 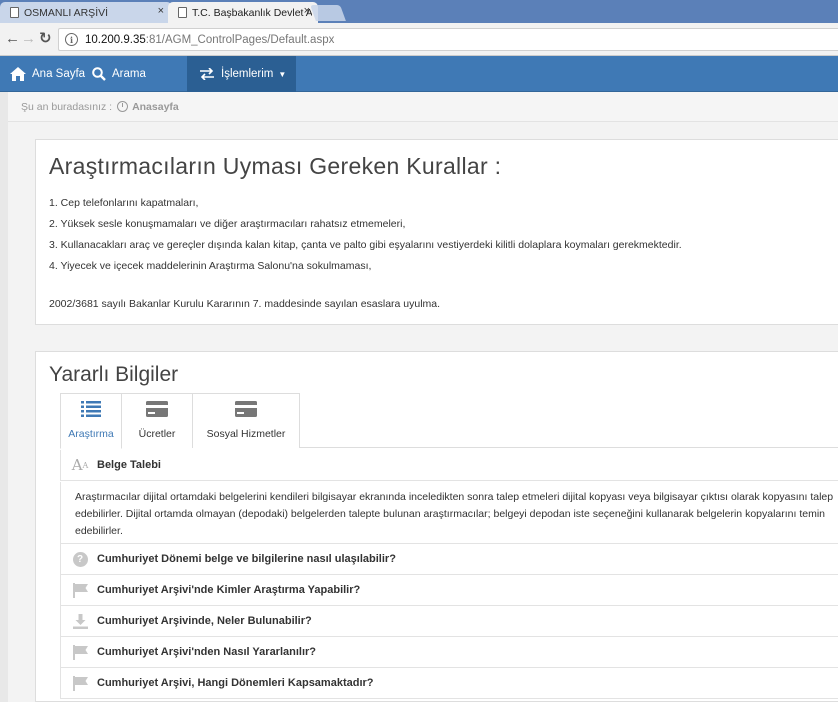 I want to click on tab-label: Sosyal Hizmetler, so click(x=246, y=434).